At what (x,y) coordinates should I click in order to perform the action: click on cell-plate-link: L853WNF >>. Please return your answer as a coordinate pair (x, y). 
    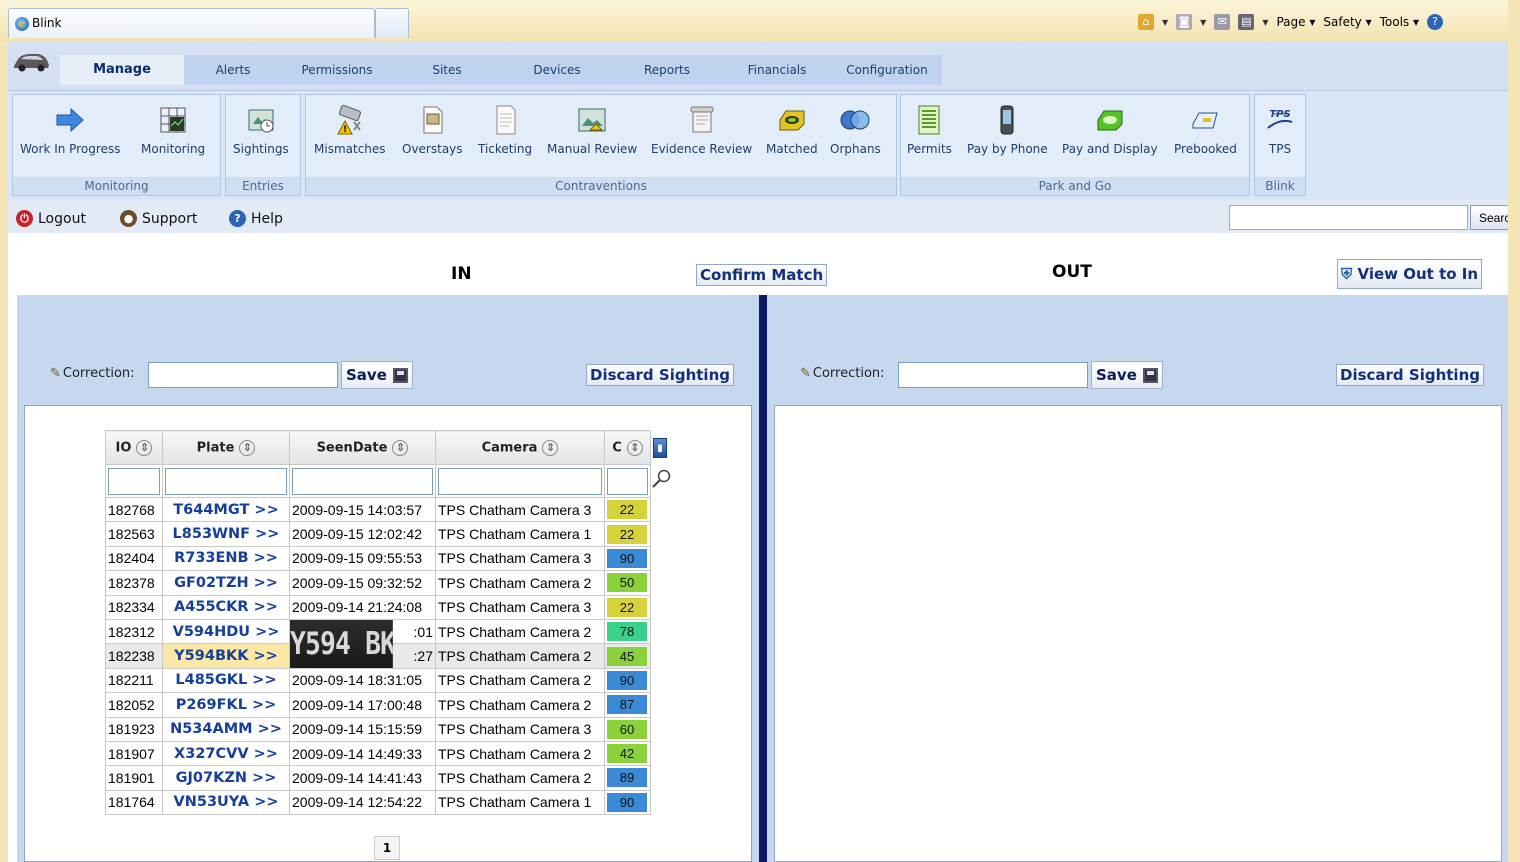
    Looking at the image, I should click on (226, 534).